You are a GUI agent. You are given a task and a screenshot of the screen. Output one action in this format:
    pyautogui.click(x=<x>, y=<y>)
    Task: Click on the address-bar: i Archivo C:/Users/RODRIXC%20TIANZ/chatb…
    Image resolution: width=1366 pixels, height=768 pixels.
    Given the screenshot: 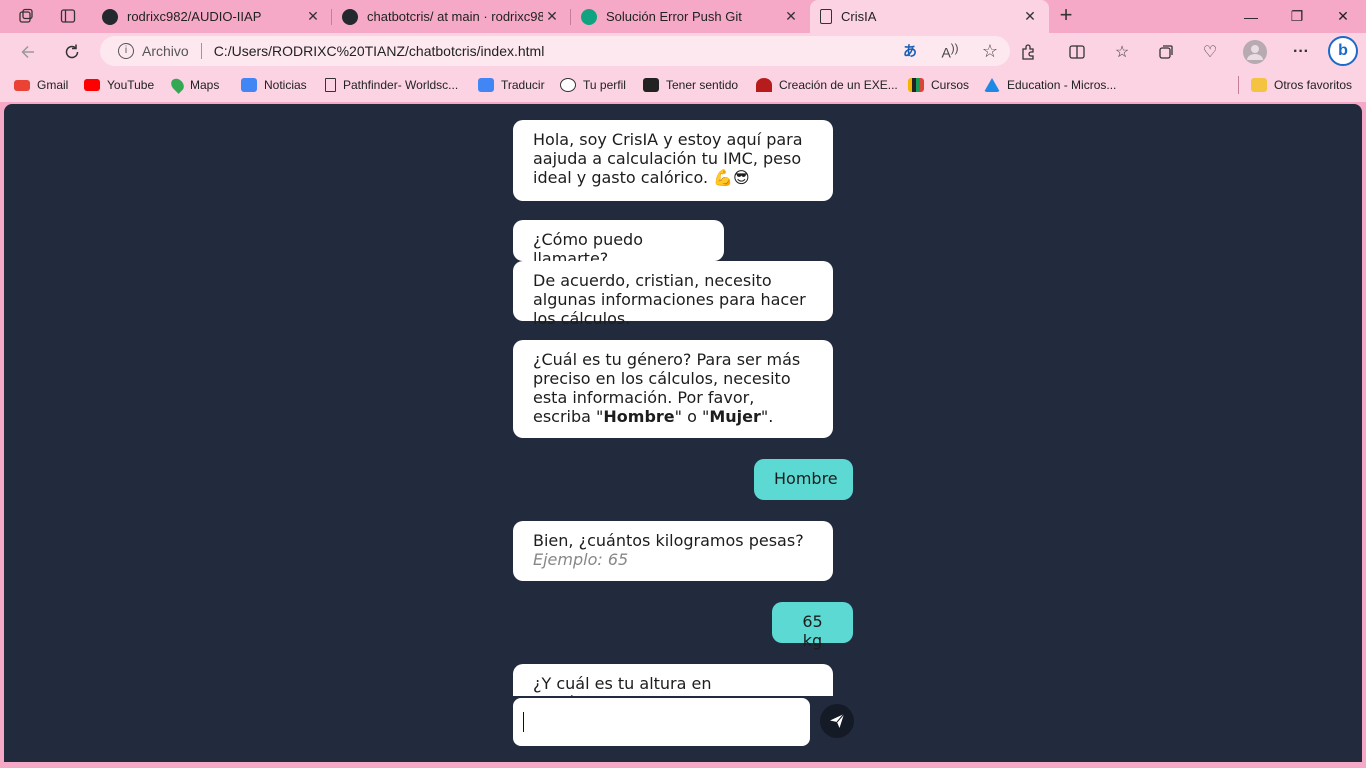 What is the action you would take?
    pyautogui.click(x=555, y=51)
    